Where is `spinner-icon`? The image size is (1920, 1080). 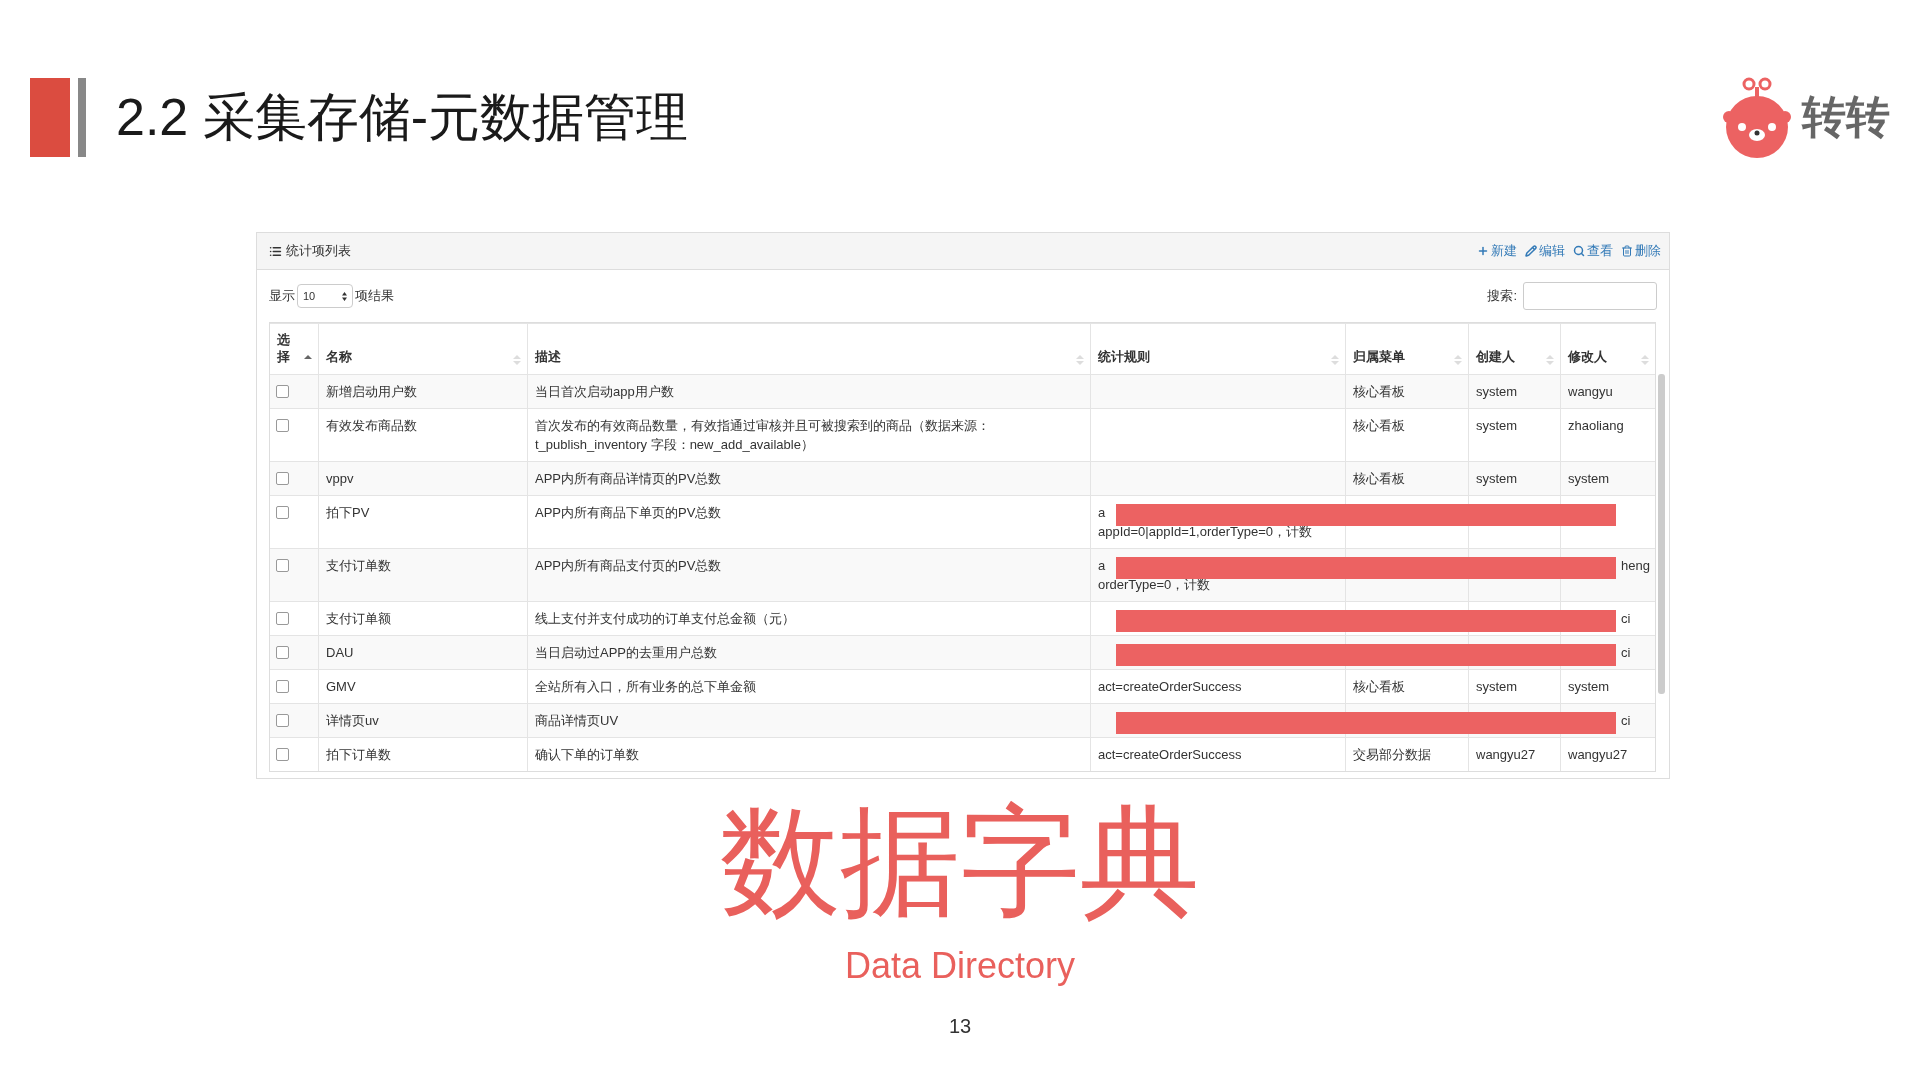 spinner-icon is located at coordinates (344, 296).